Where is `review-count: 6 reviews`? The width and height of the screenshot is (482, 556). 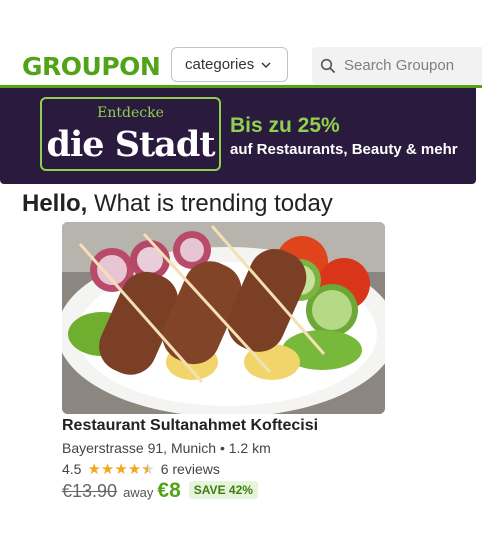 review-count: 6 reviews is located at coordinates (190, 469).